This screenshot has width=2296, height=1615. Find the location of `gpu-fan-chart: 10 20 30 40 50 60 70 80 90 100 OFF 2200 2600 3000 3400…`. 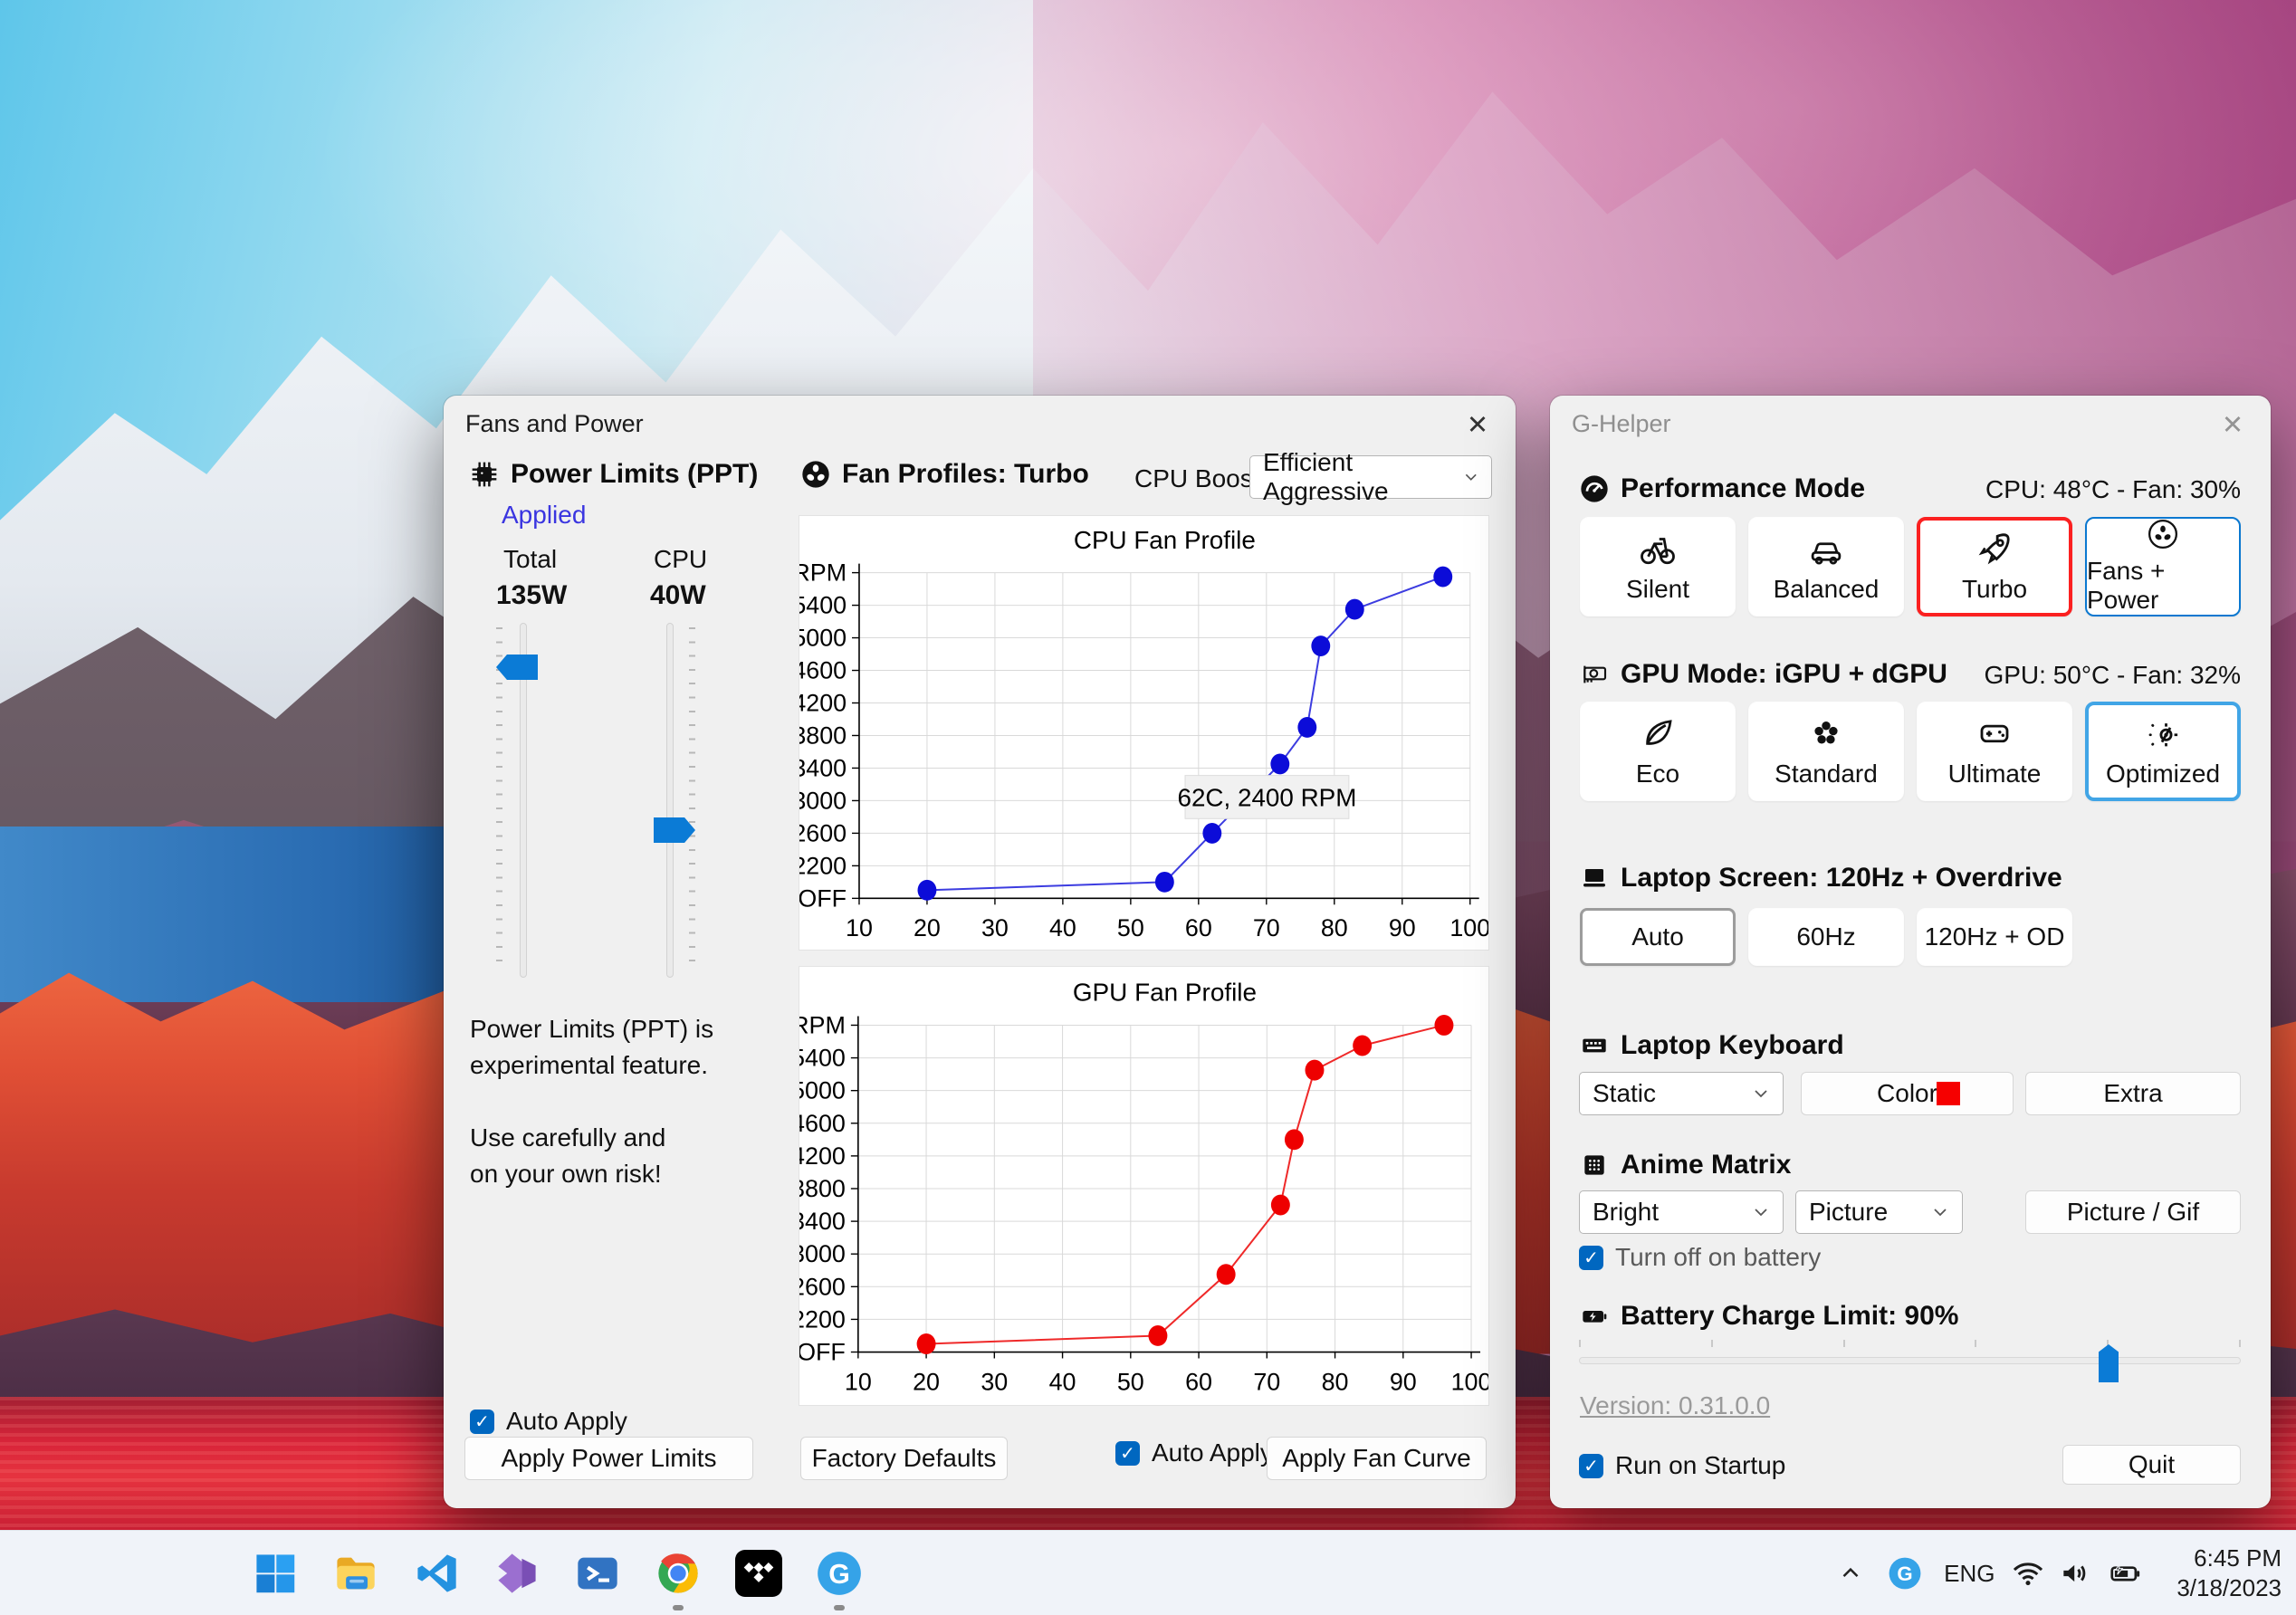

gpu-fan-chart: 10 20 30 40 50 60 70 80 90 100 OFF 2200 2600 3000 3400… is located at coordinates (1143, 1186).